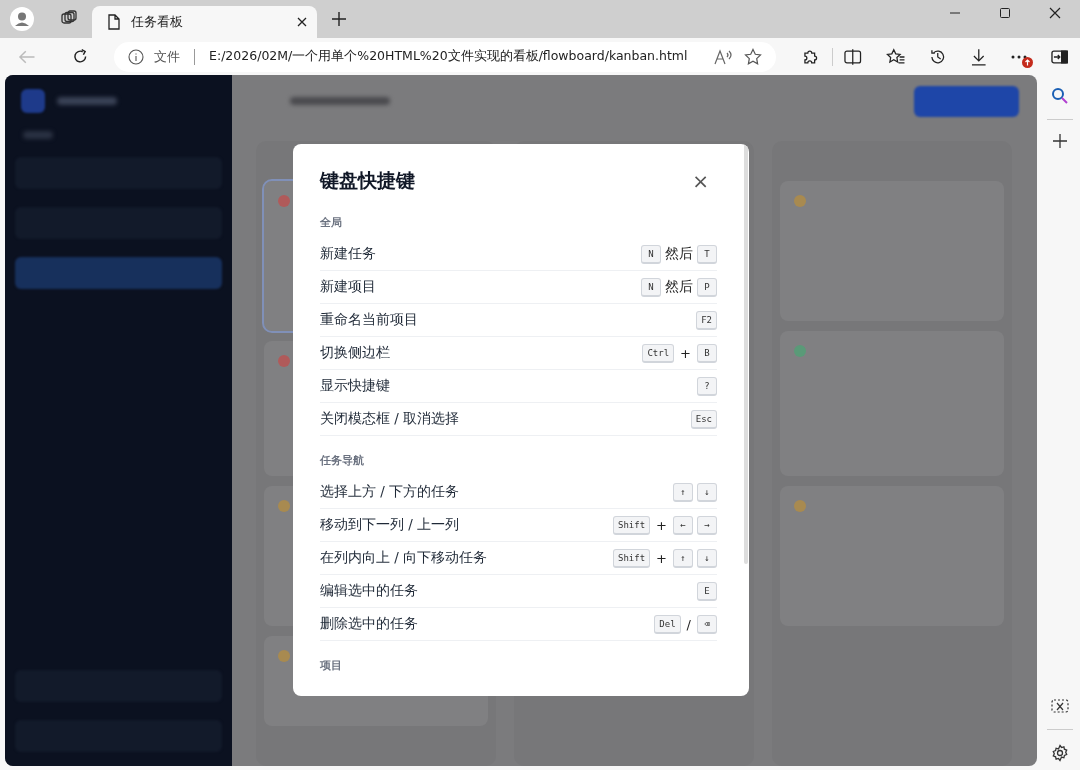  What do you see at coordinates (707, 287) in the screenshot?
I see `key-cap: P` at bounding box center [707, 287].